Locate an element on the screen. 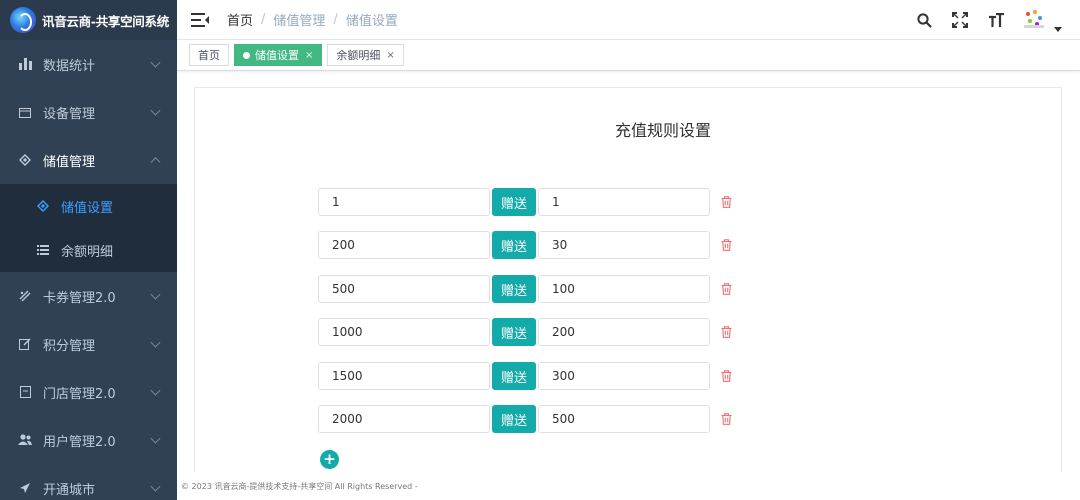  breadcrumb-home: 首页 is located at coordinates (240, 19).